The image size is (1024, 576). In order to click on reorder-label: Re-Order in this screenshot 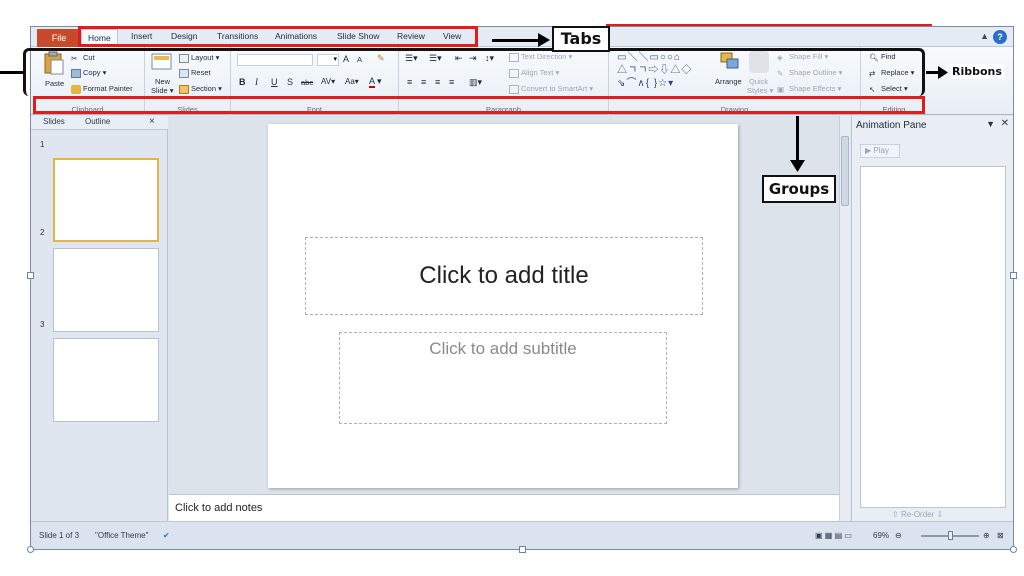, I will do `click(917, 514)`.